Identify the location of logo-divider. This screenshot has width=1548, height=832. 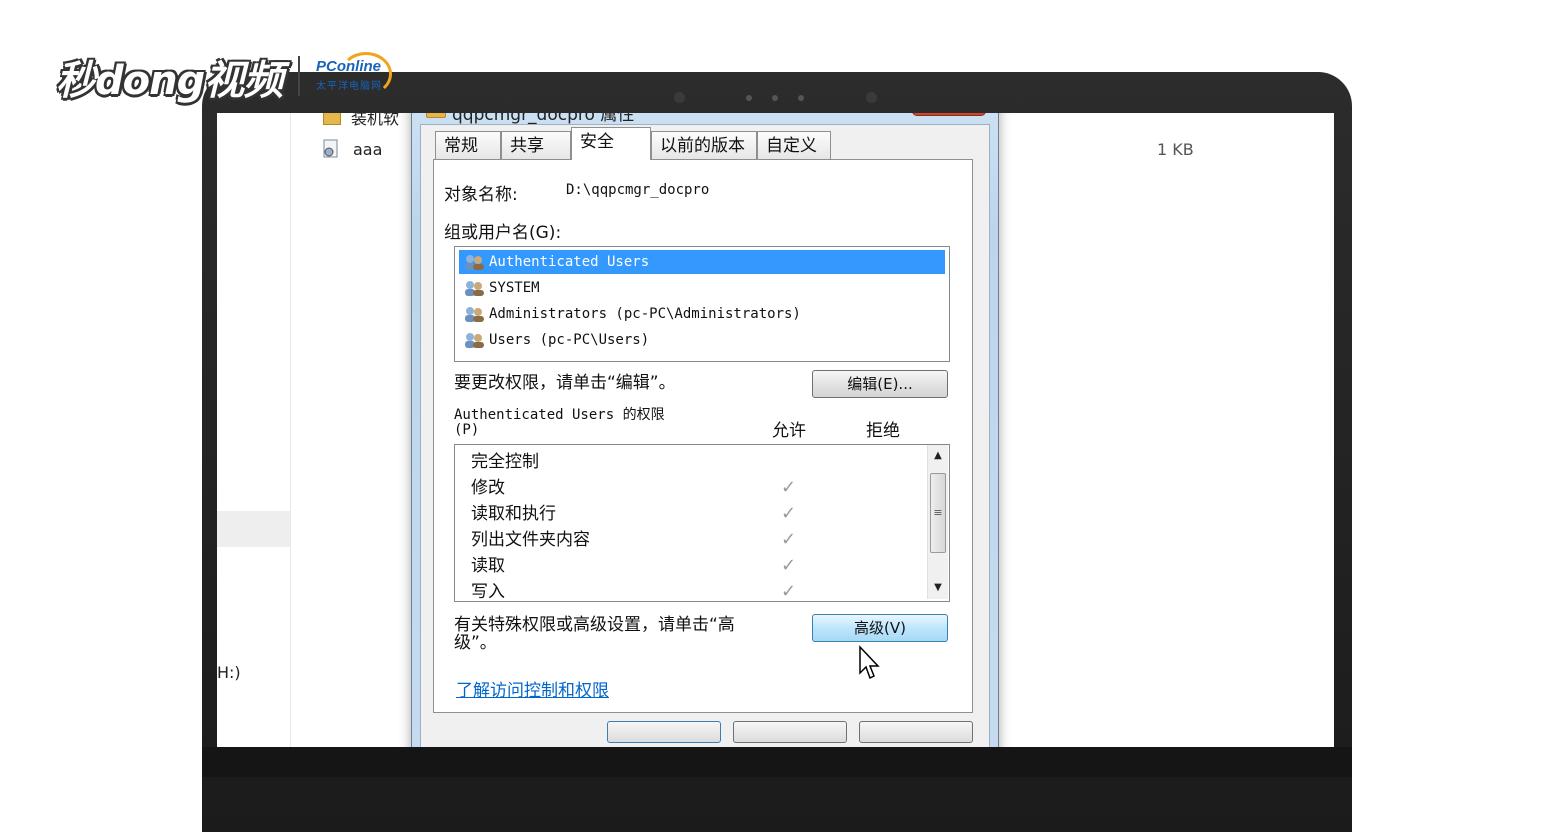
(299, 76).